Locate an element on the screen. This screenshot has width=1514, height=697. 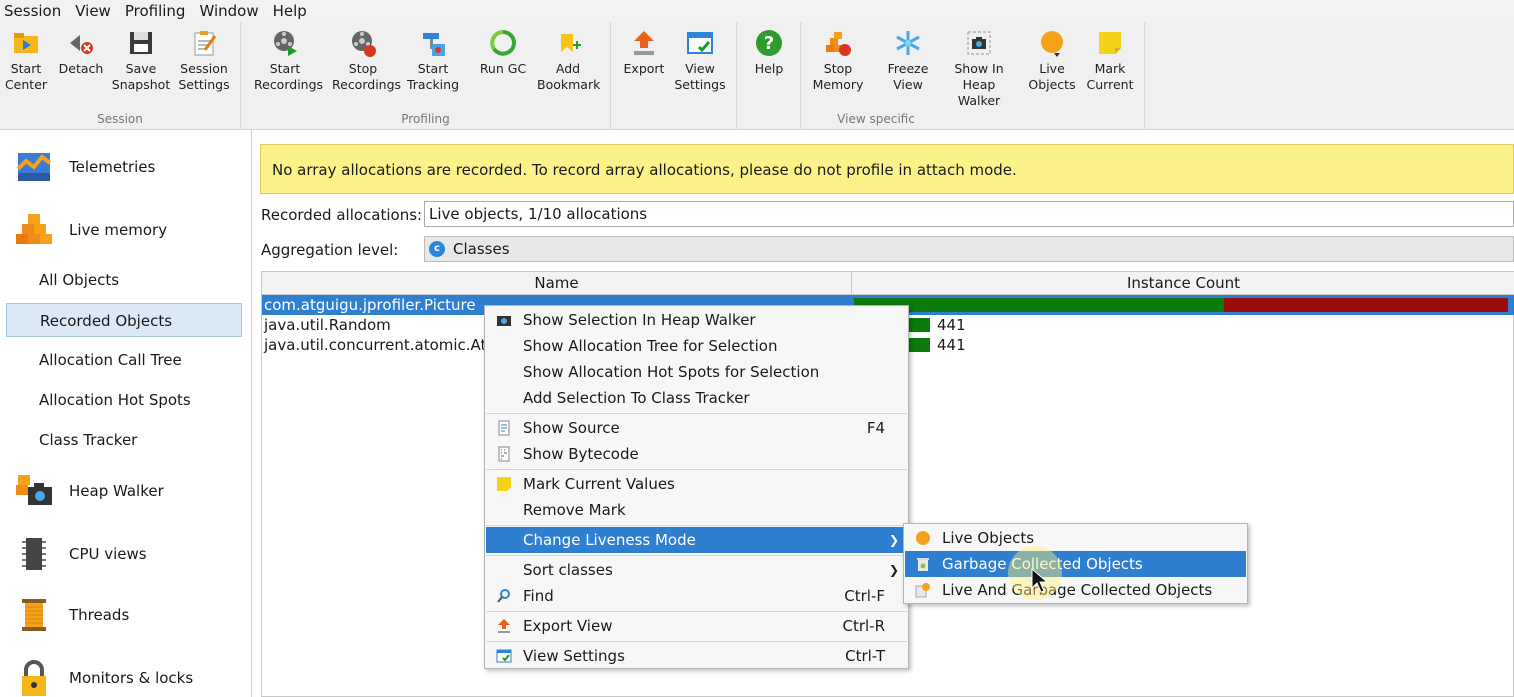
menu-item-add-to-class-tracker: Add Selection To Class Tracker is located at coordinates (696, 398).